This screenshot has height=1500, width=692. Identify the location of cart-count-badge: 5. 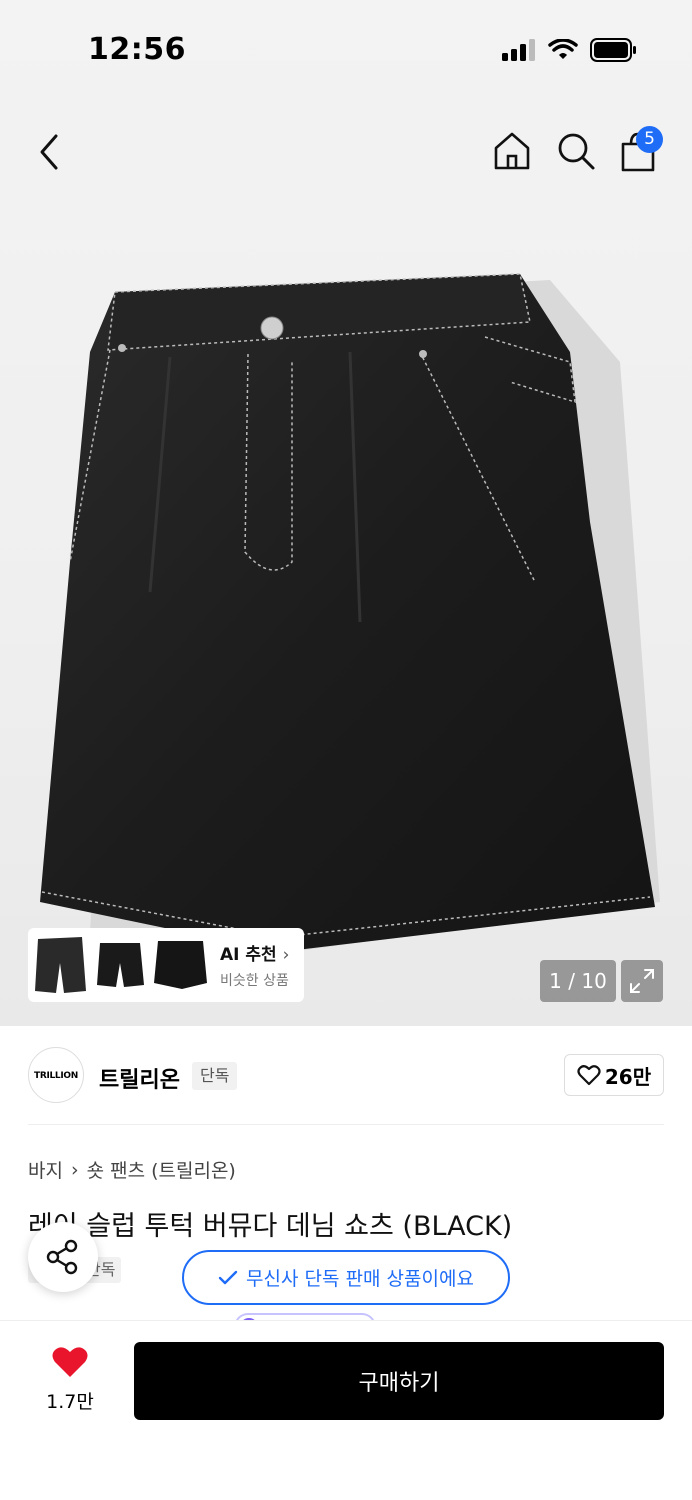
(649, 139).